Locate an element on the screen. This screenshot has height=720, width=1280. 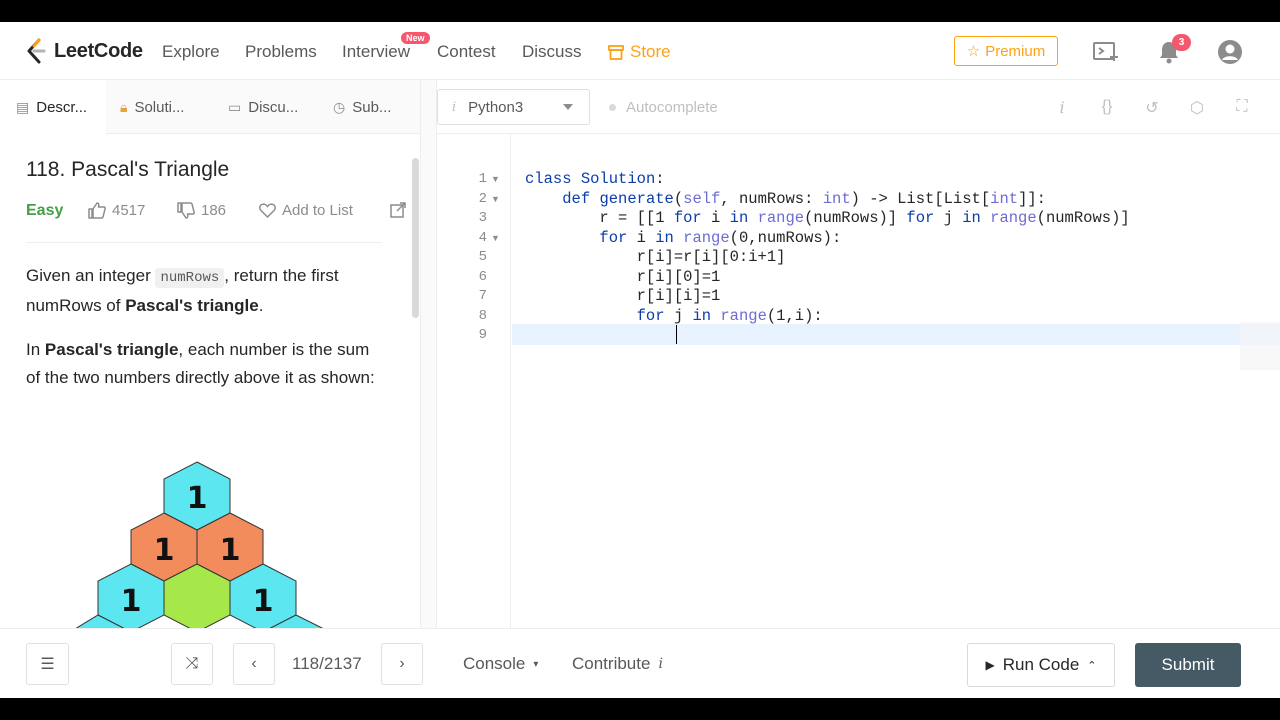
dislike-button: 186 is located at coordinates (201, 210).